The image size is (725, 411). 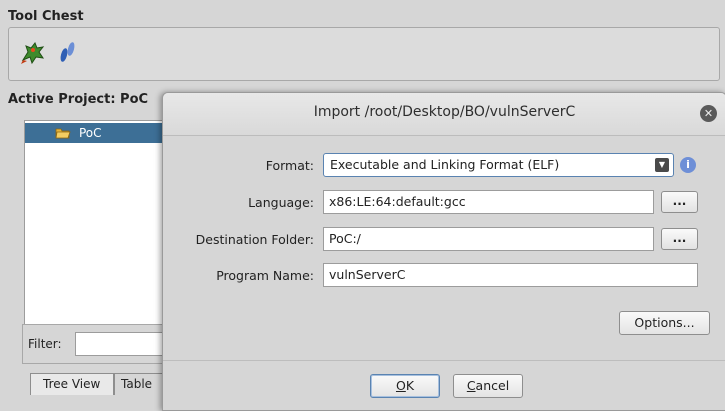 I want to click on filter-label: Filter:, so click(x=45, y=344).